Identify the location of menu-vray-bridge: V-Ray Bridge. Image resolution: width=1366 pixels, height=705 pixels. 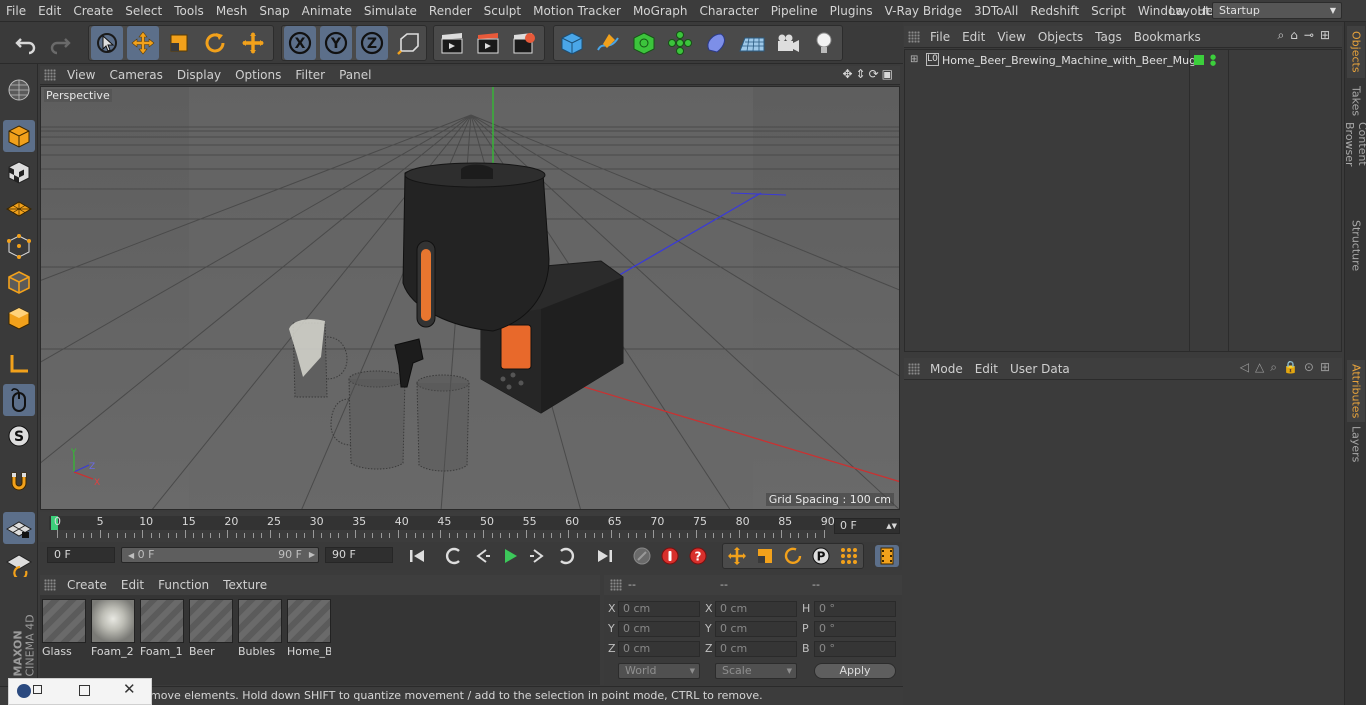
(923, 11).